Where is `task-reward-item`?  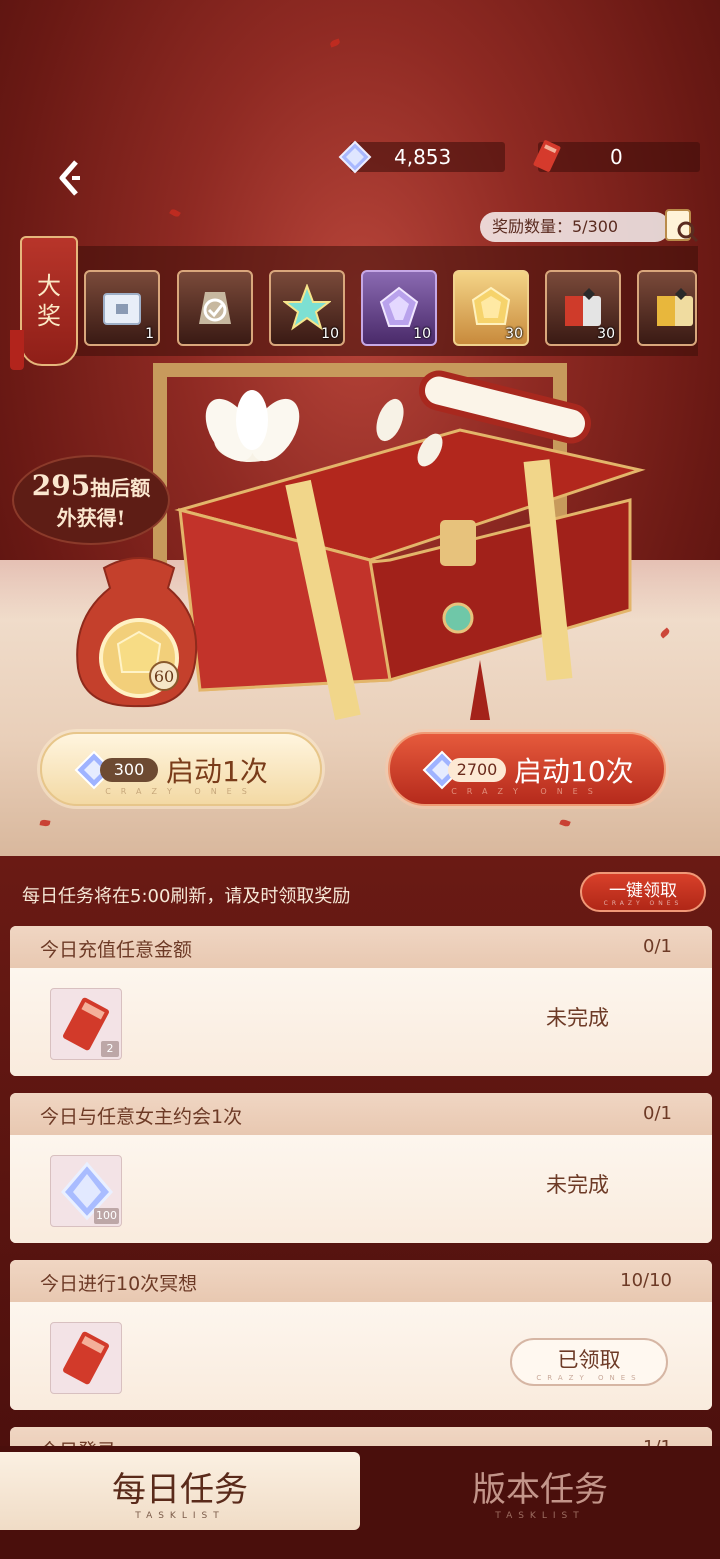 task-reward-item is located at coordinates (86, 1358).